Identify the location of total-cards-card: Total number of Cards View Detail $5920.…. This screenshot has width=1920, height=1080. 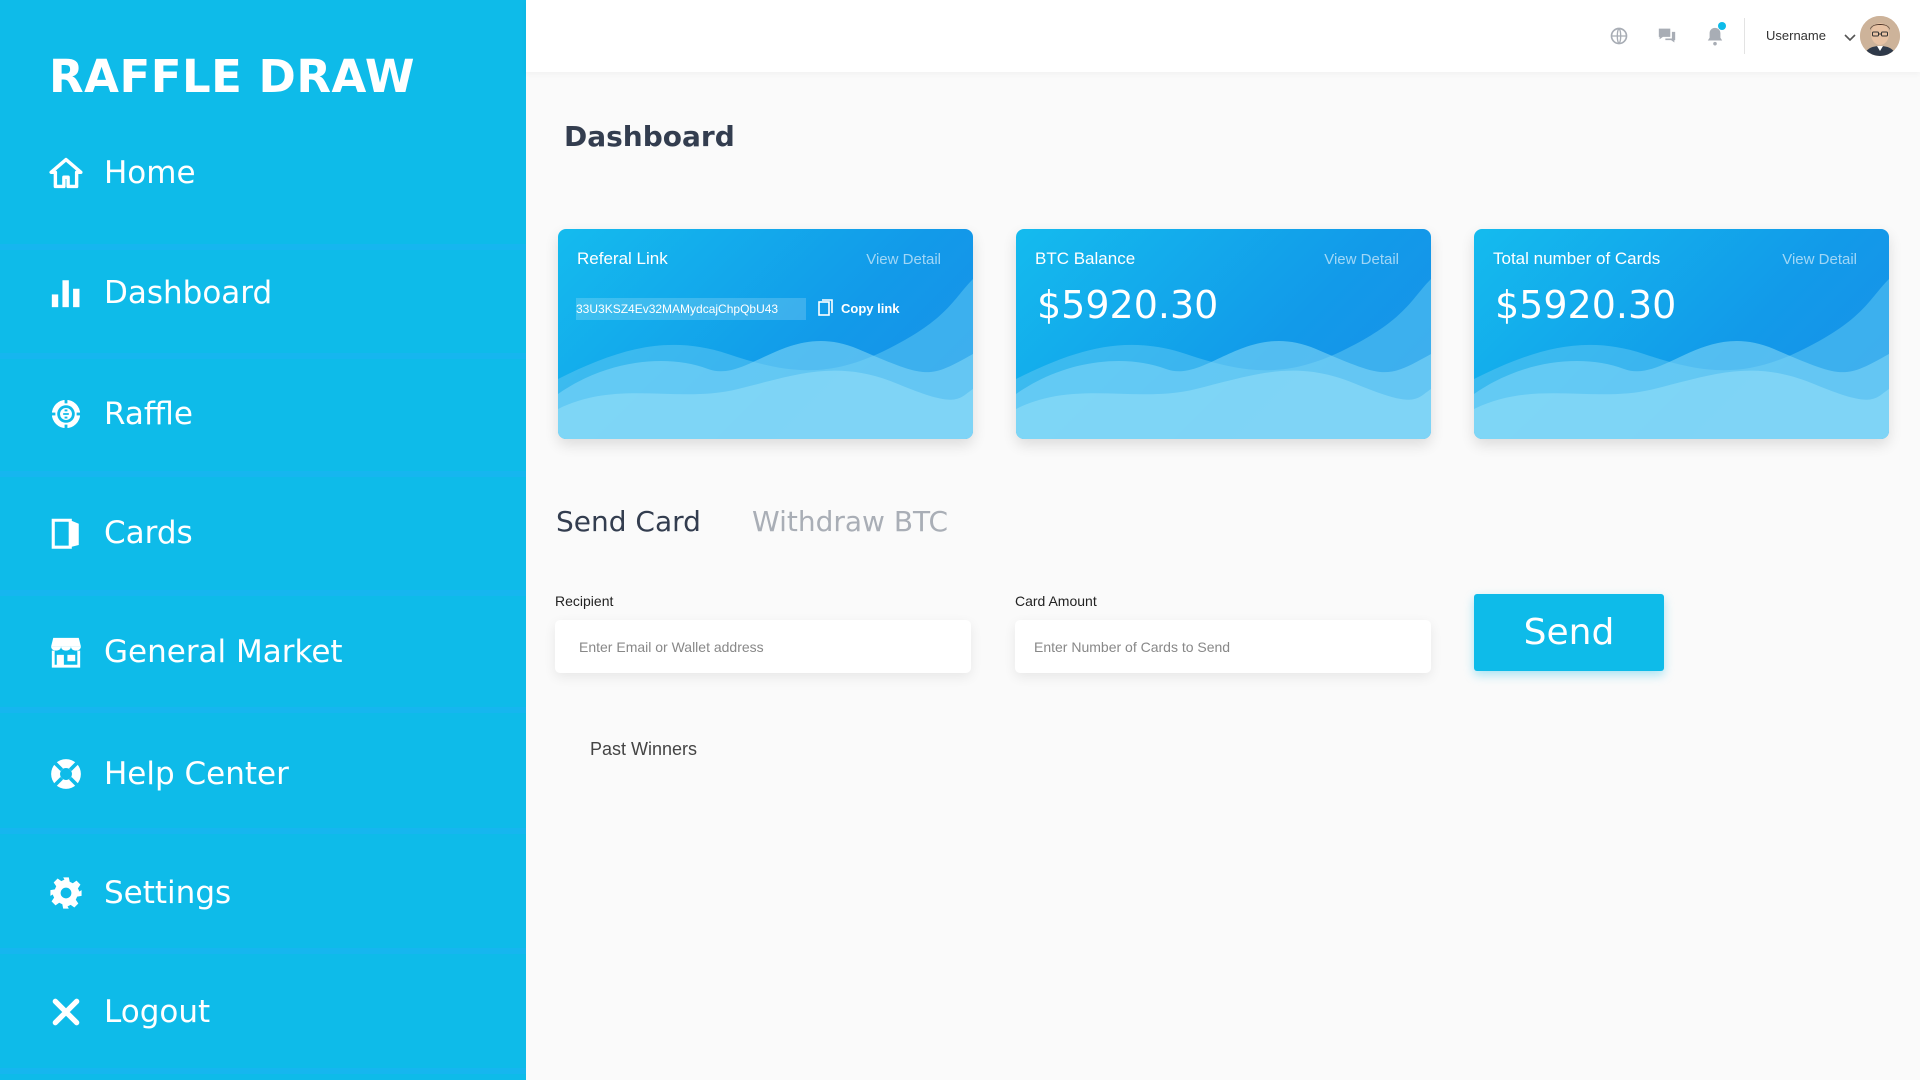
(1681, 334).